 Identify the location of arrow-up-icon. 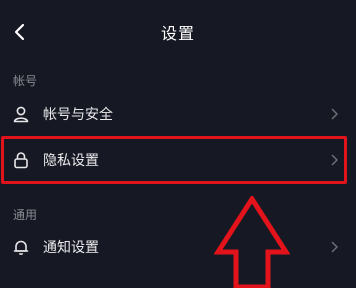
(252, 242).